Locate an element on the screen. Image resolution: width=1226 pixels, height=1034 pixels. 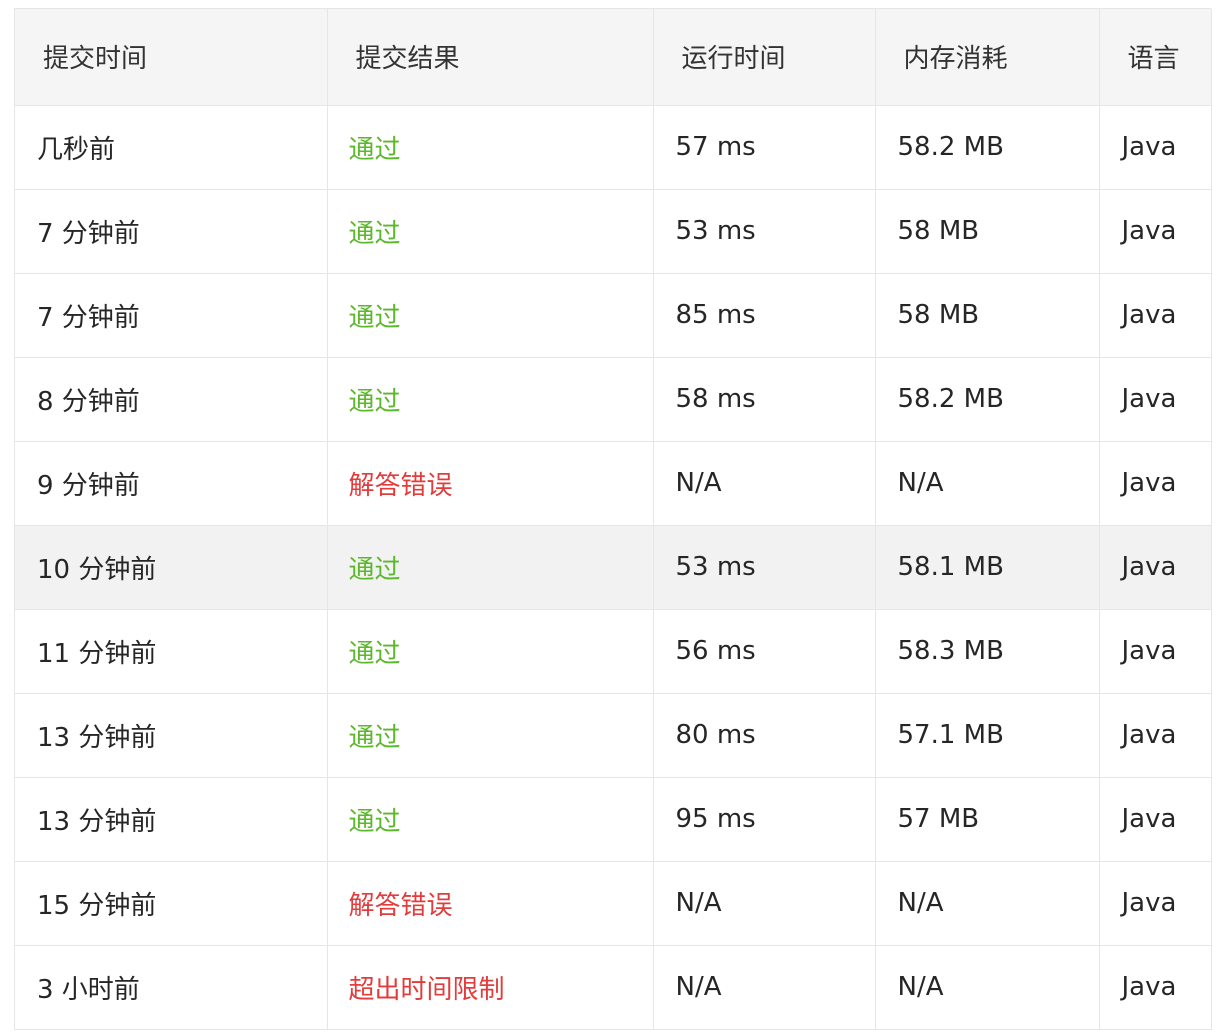
runtime-cell: 80 ms is located at coordinates (764, 735).